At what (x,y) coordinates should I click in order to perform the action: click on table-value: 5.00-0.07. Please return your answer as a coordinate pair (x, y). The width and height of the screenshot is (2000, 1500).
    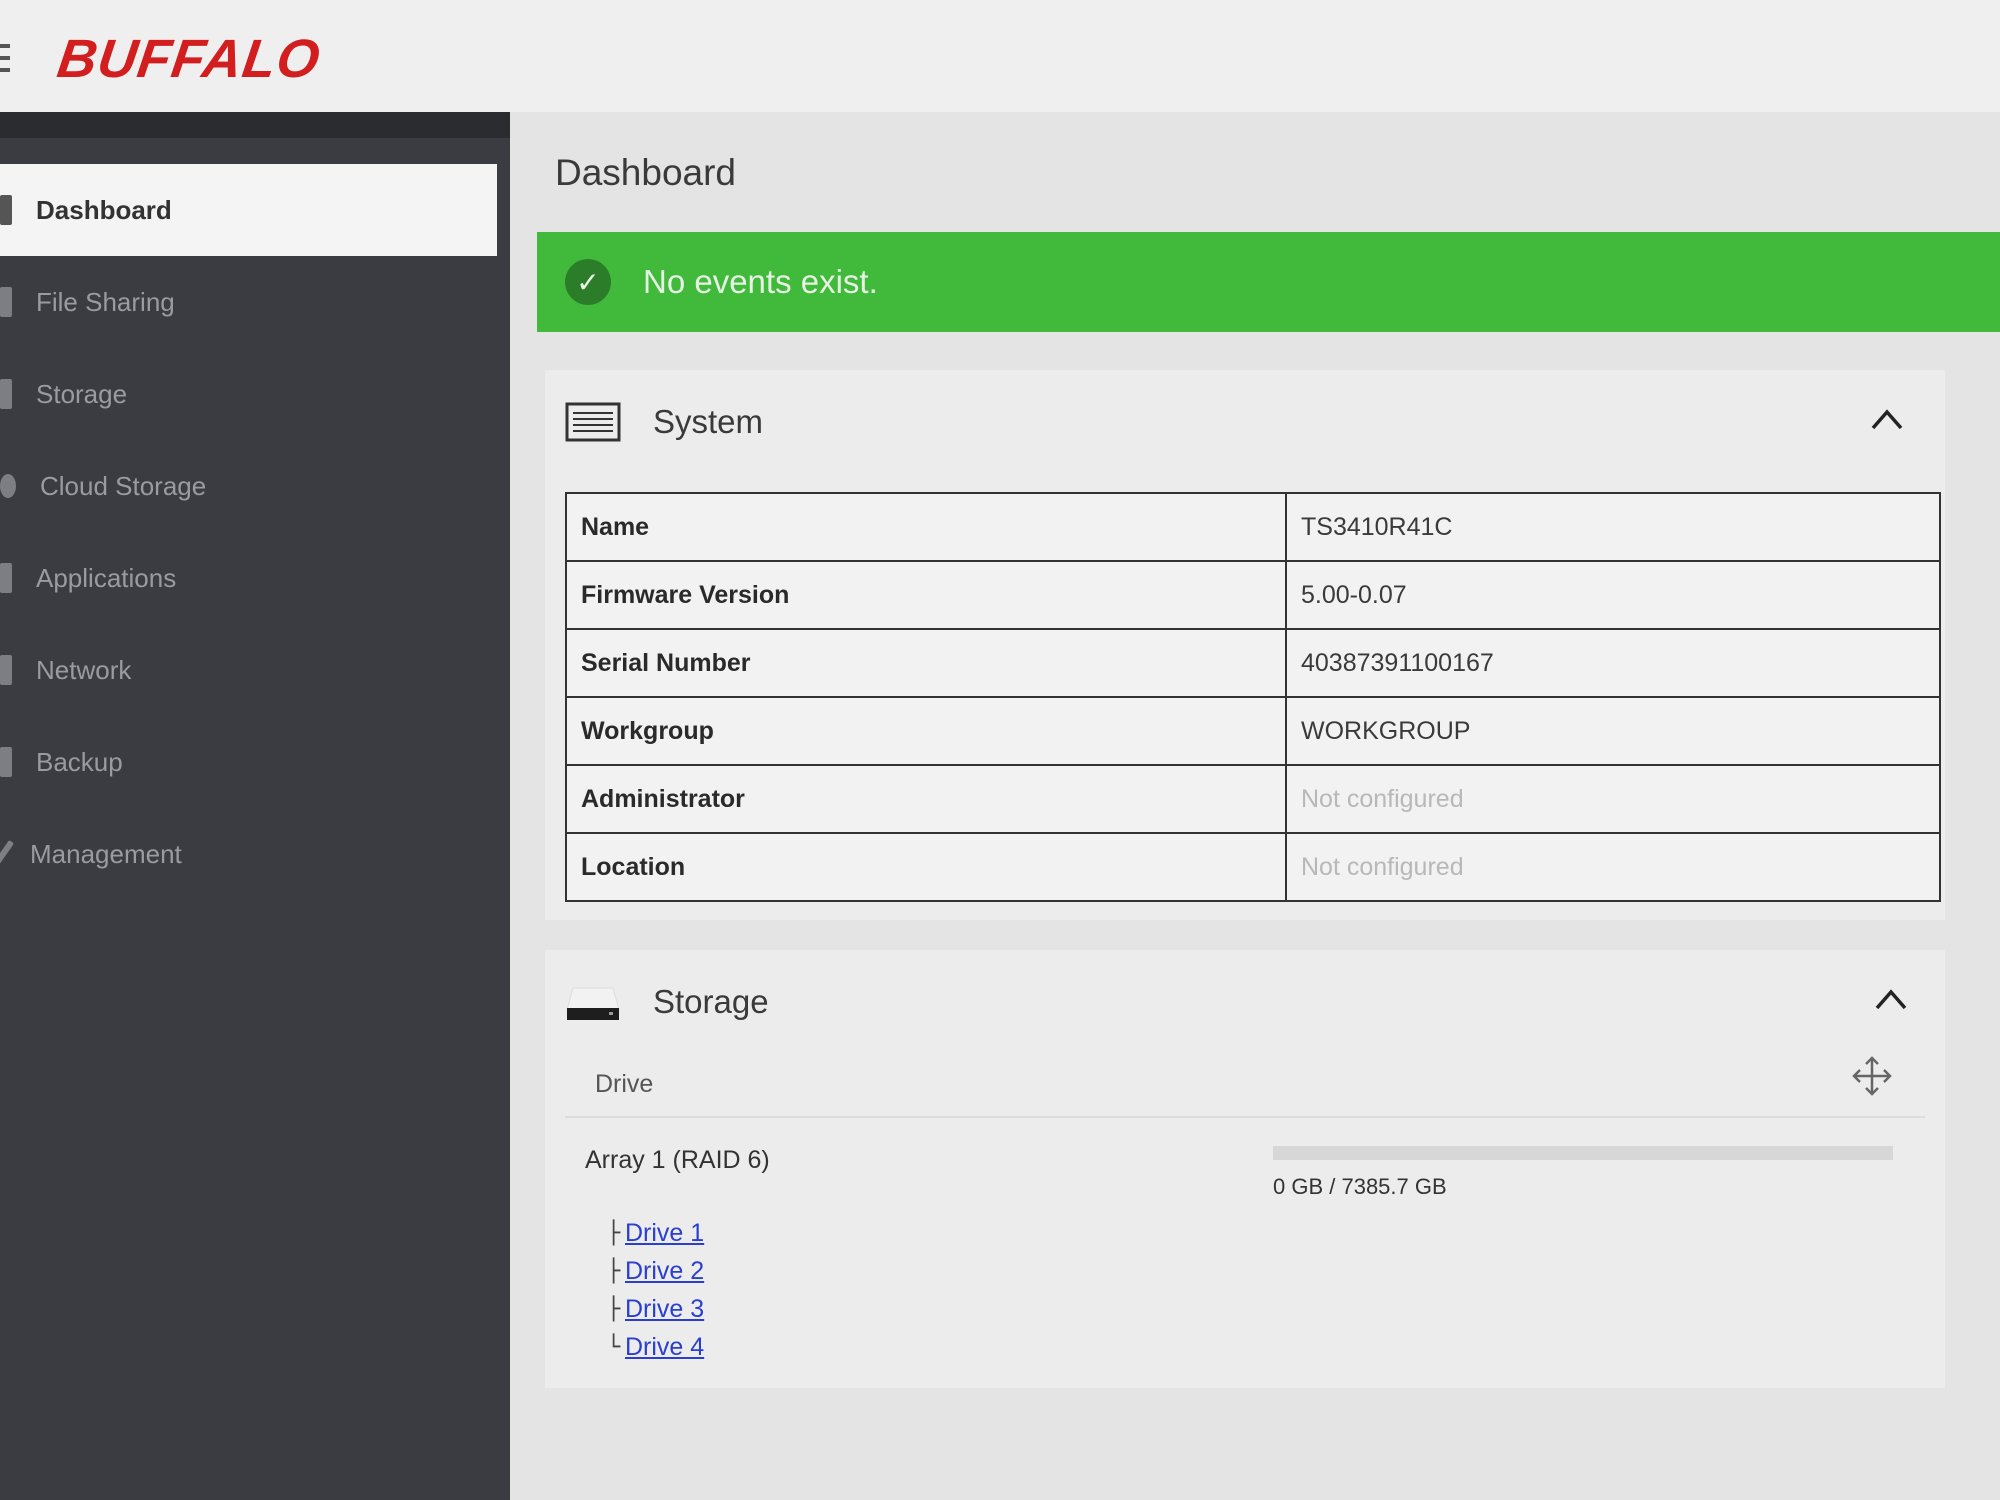
    Looking at the image, I should click on (1613, 595).